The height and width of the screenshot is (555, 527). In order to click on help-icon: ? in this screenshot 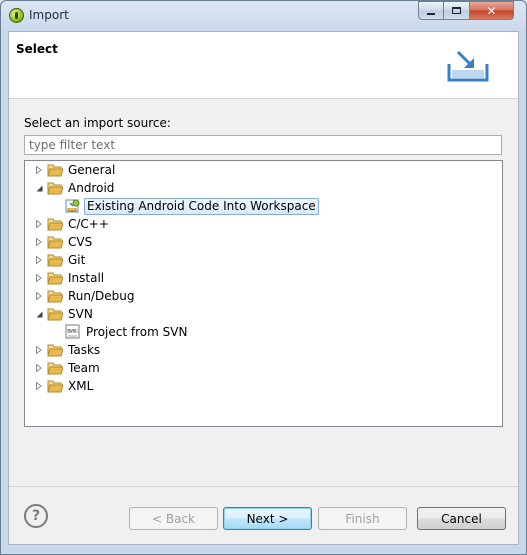, I will do `click(36, 516)`.